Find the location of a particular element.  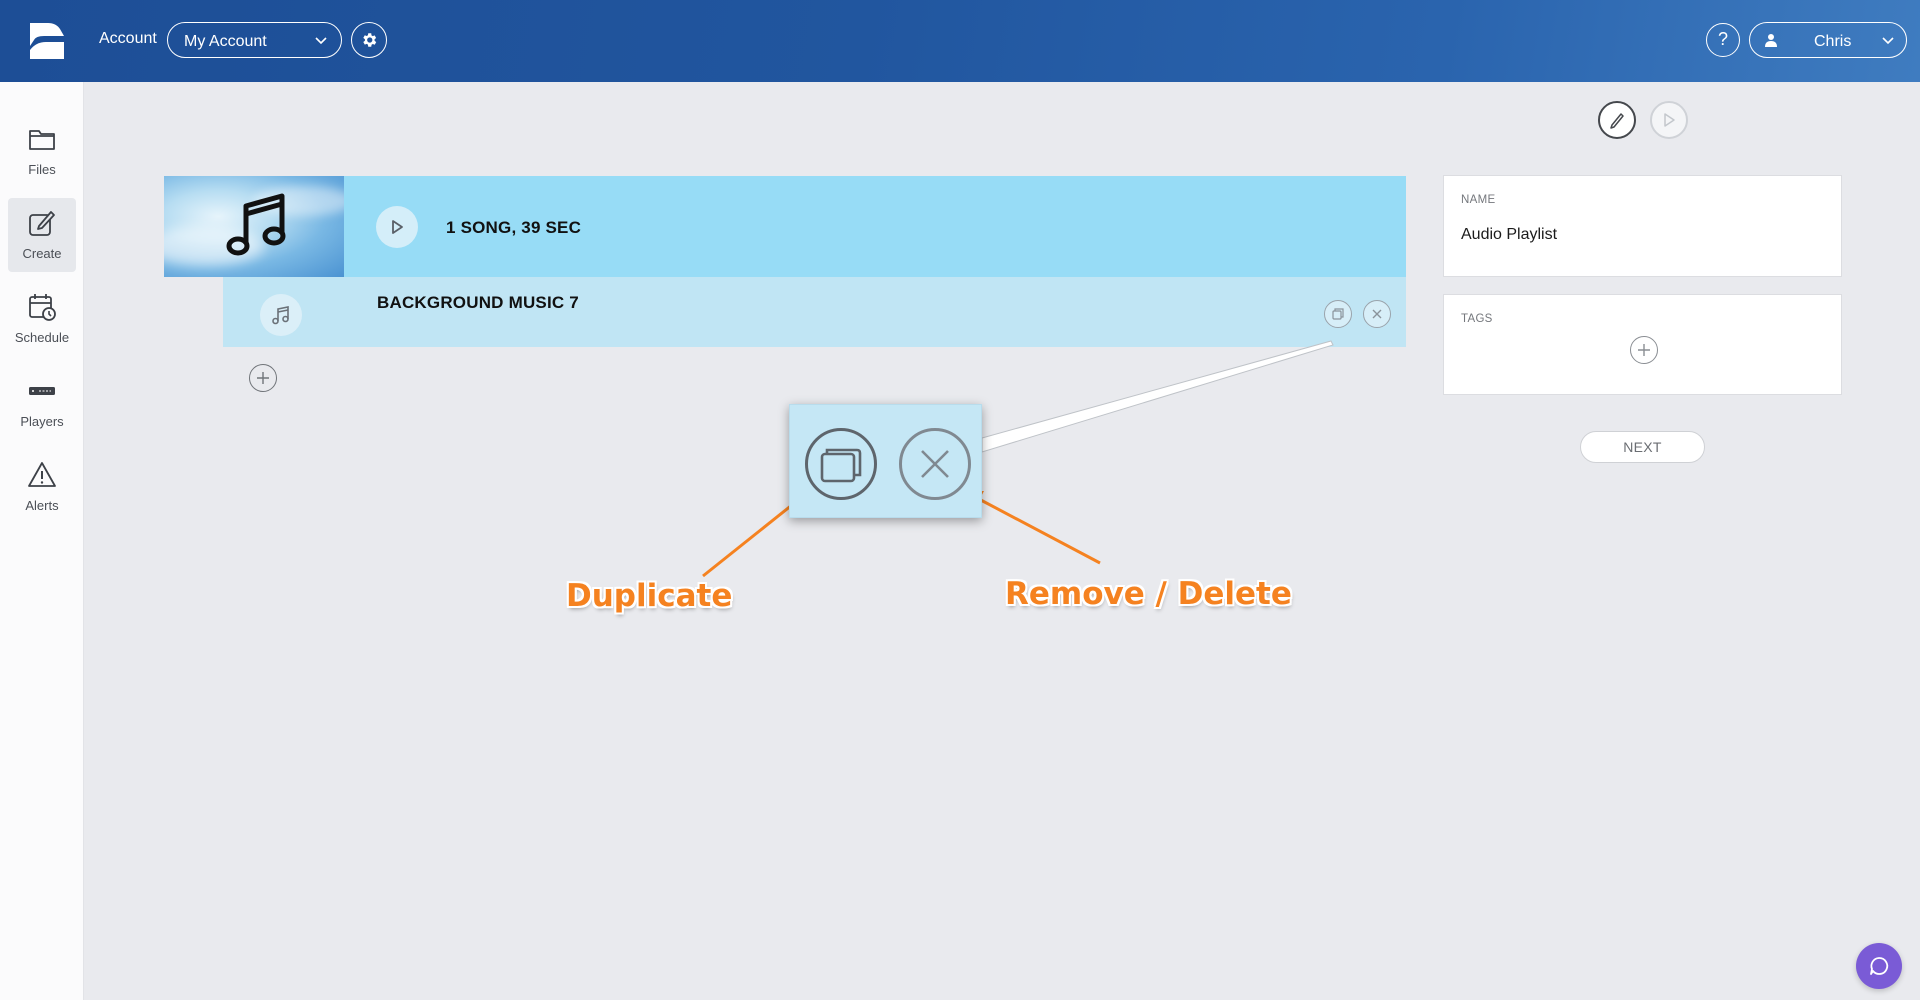

folder-icon is located at coordinates (42, 140).